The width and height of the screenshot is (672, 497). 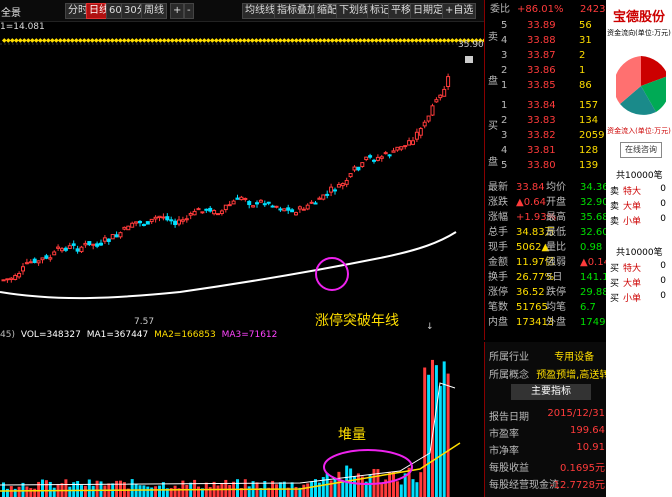 What do you see at coordinates (545, 165) in the screenshot?
I see `buy-level-5: 5 33.80 139` at bounding box center [545, 165].